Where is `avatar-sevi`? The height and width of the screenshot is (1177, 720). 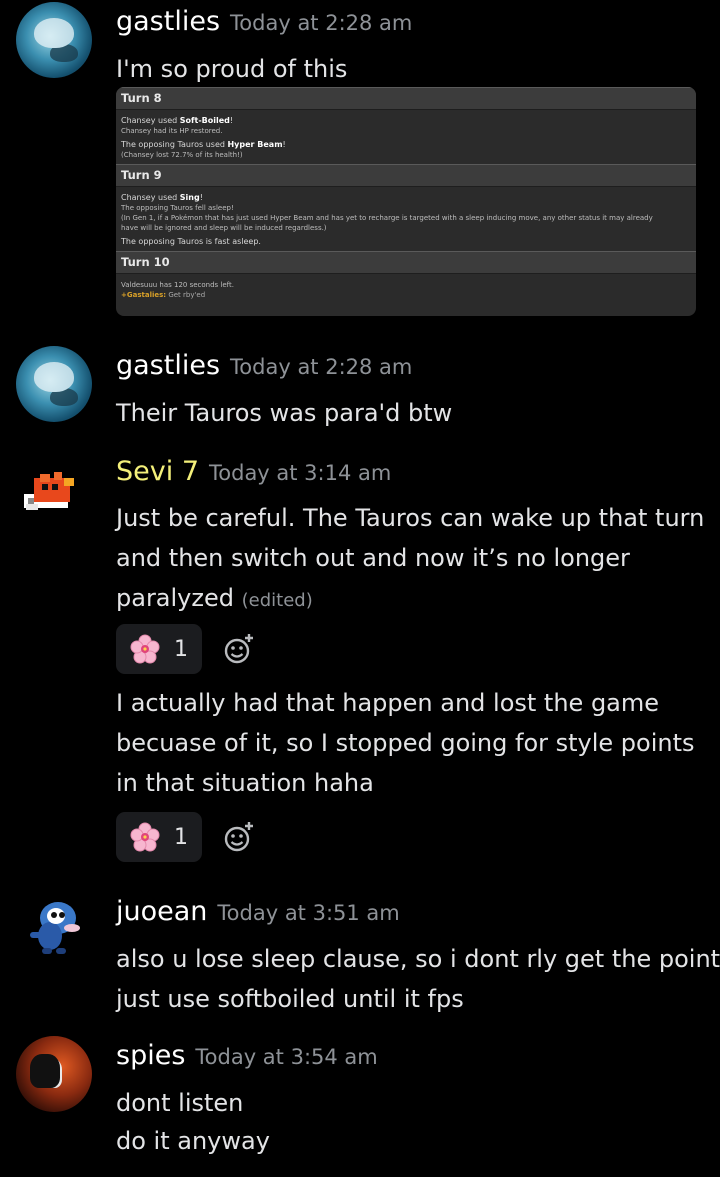 avatar-sevi is located at coordinates (54, 494).